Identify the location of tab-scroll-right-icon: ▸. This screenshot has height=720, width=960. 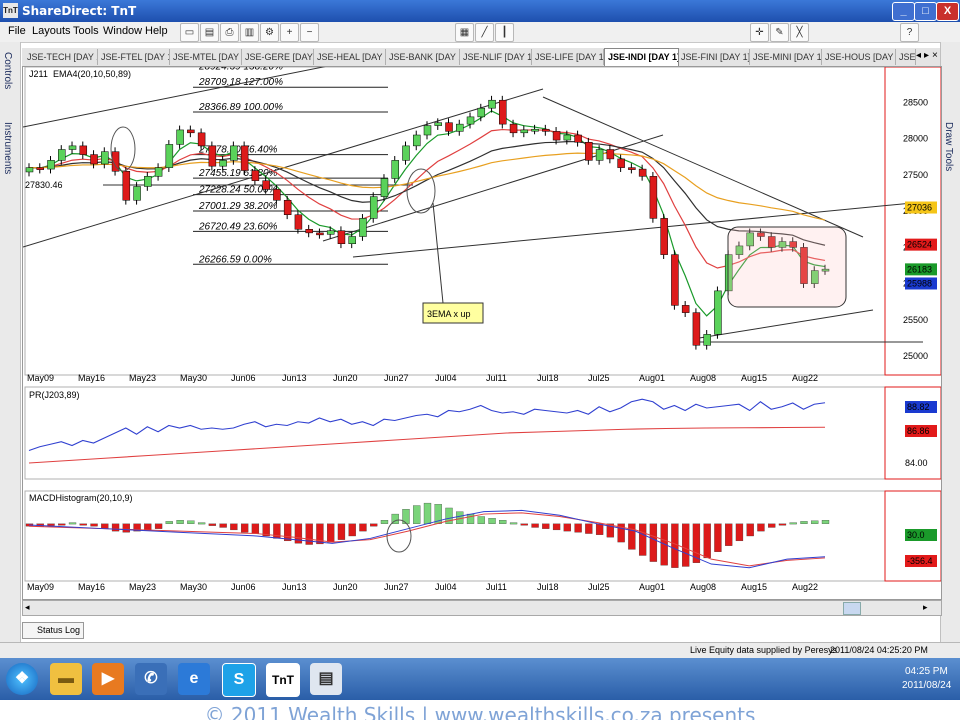
(926, 55).